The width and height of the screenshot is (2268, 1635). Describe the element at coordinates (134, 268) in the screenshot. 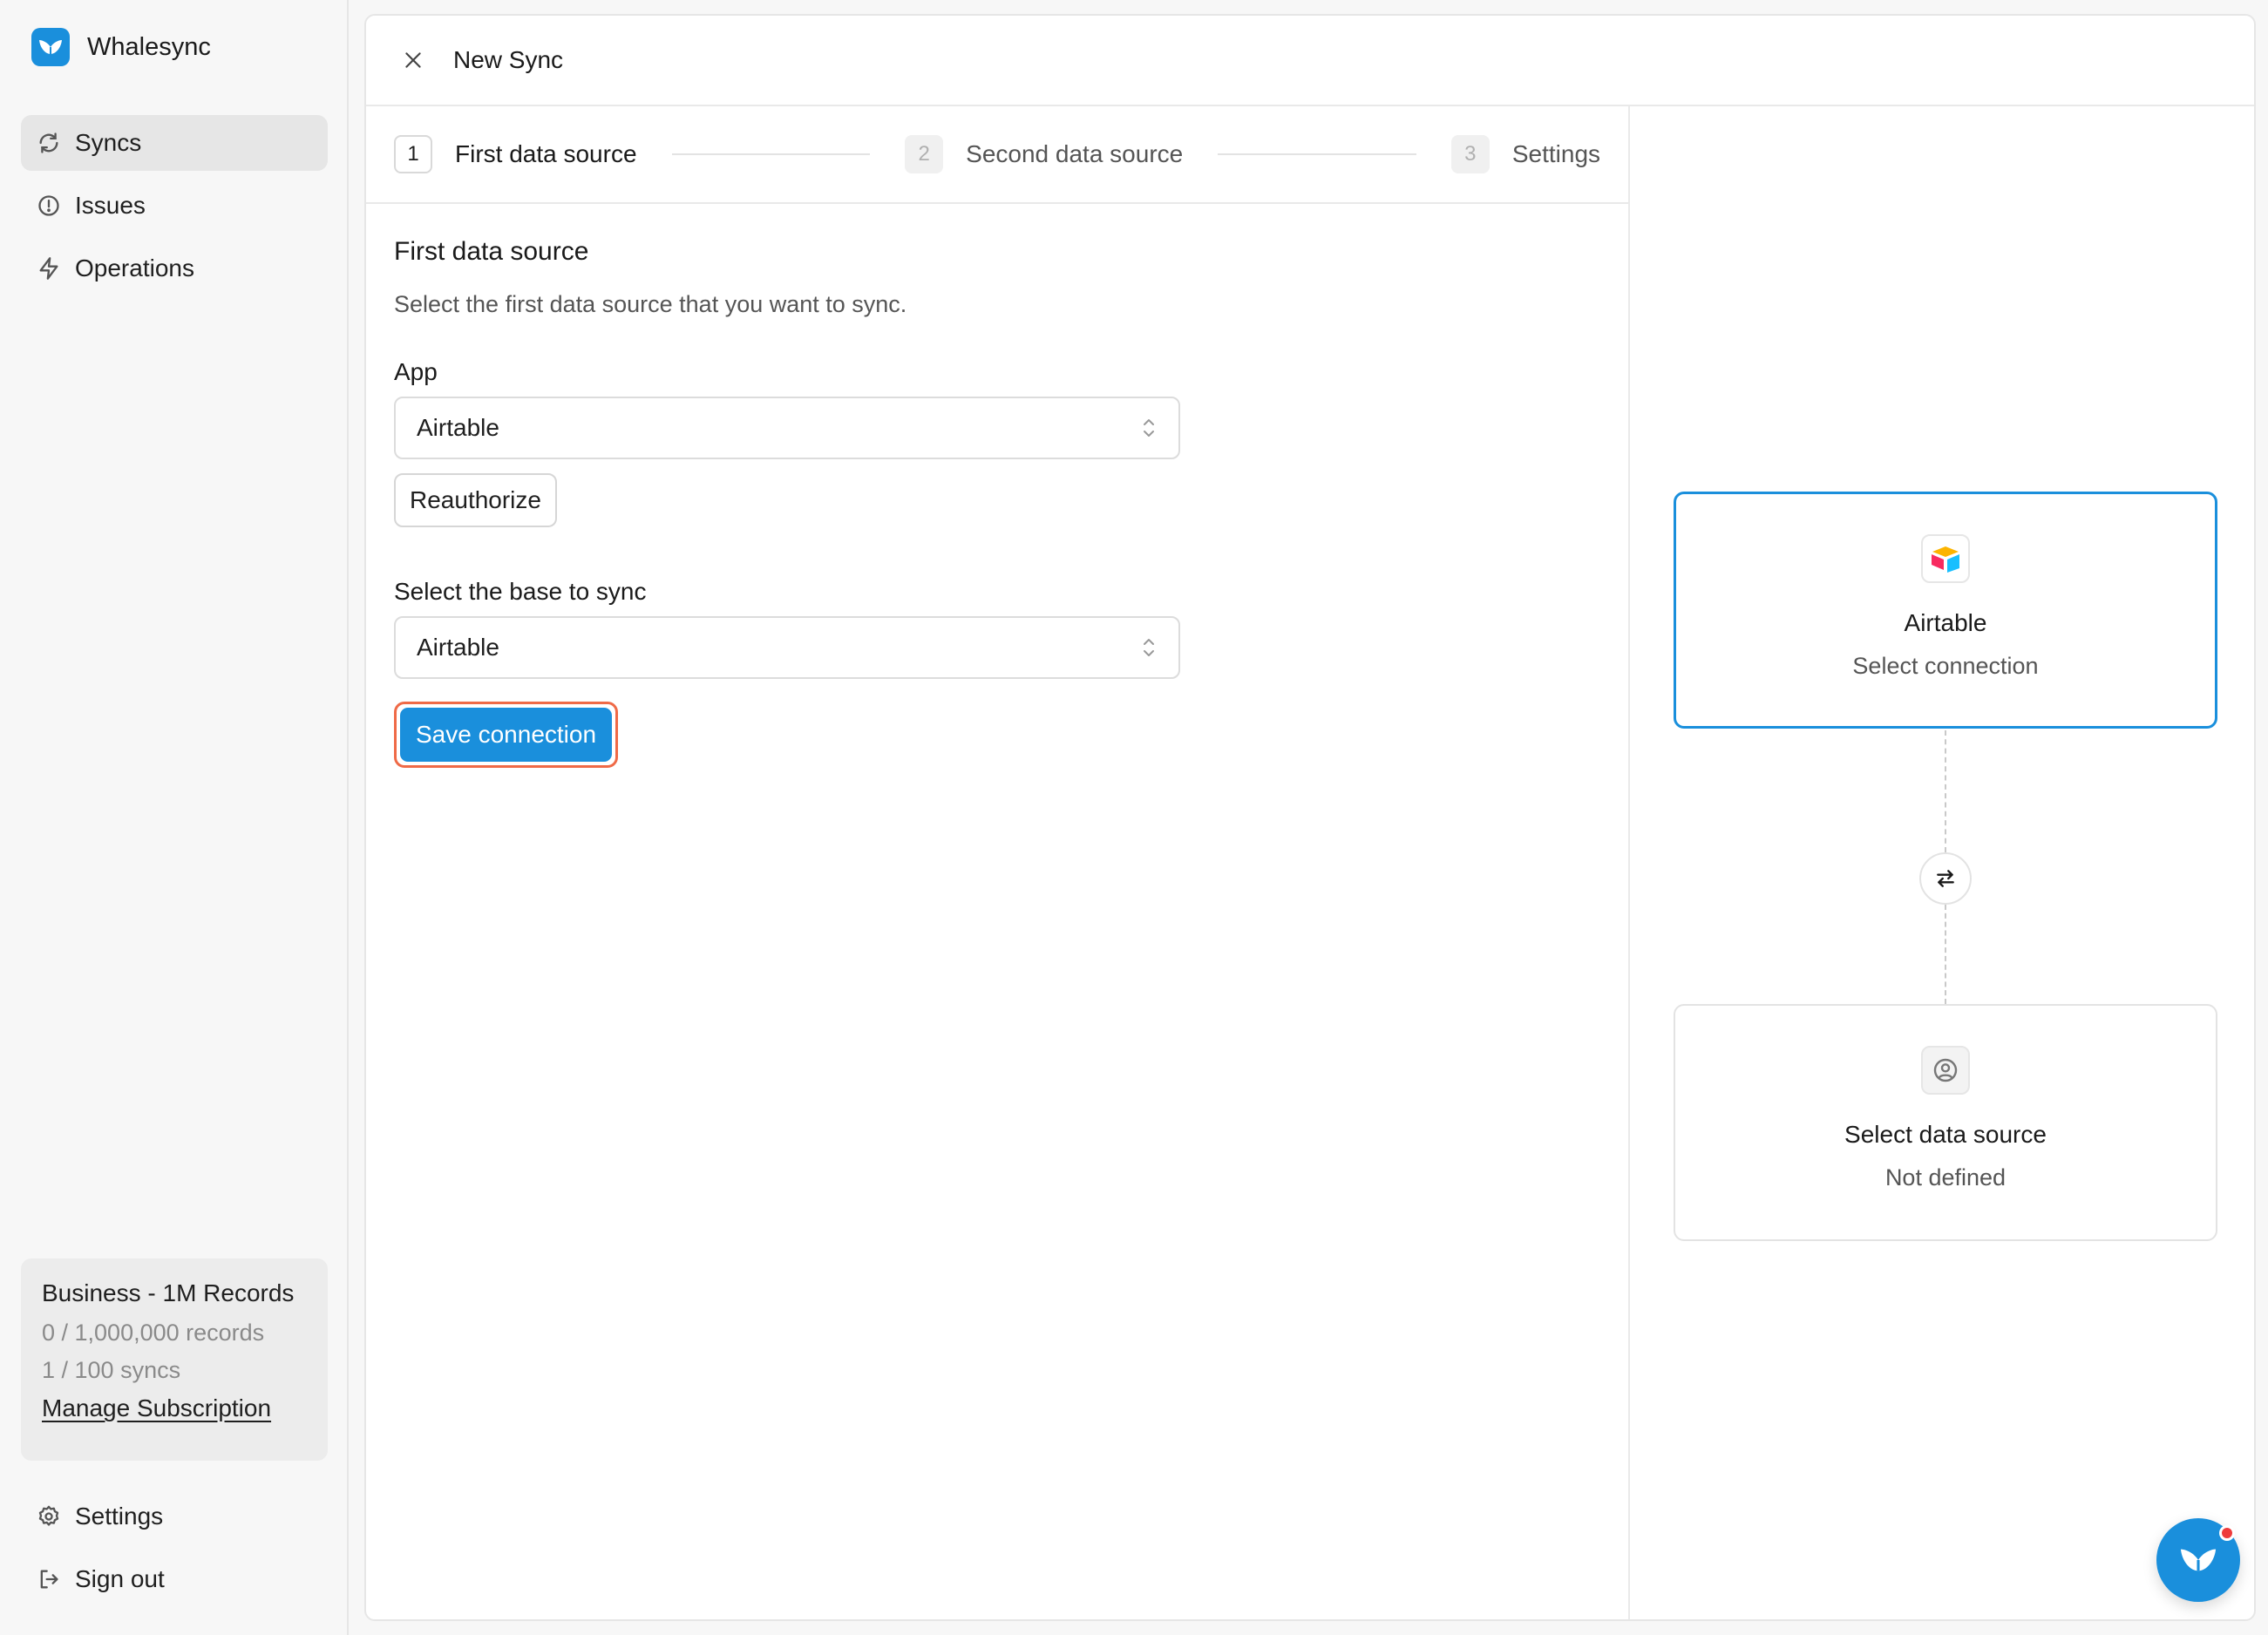

I see `sidebar-item-label: Operations` at that location.